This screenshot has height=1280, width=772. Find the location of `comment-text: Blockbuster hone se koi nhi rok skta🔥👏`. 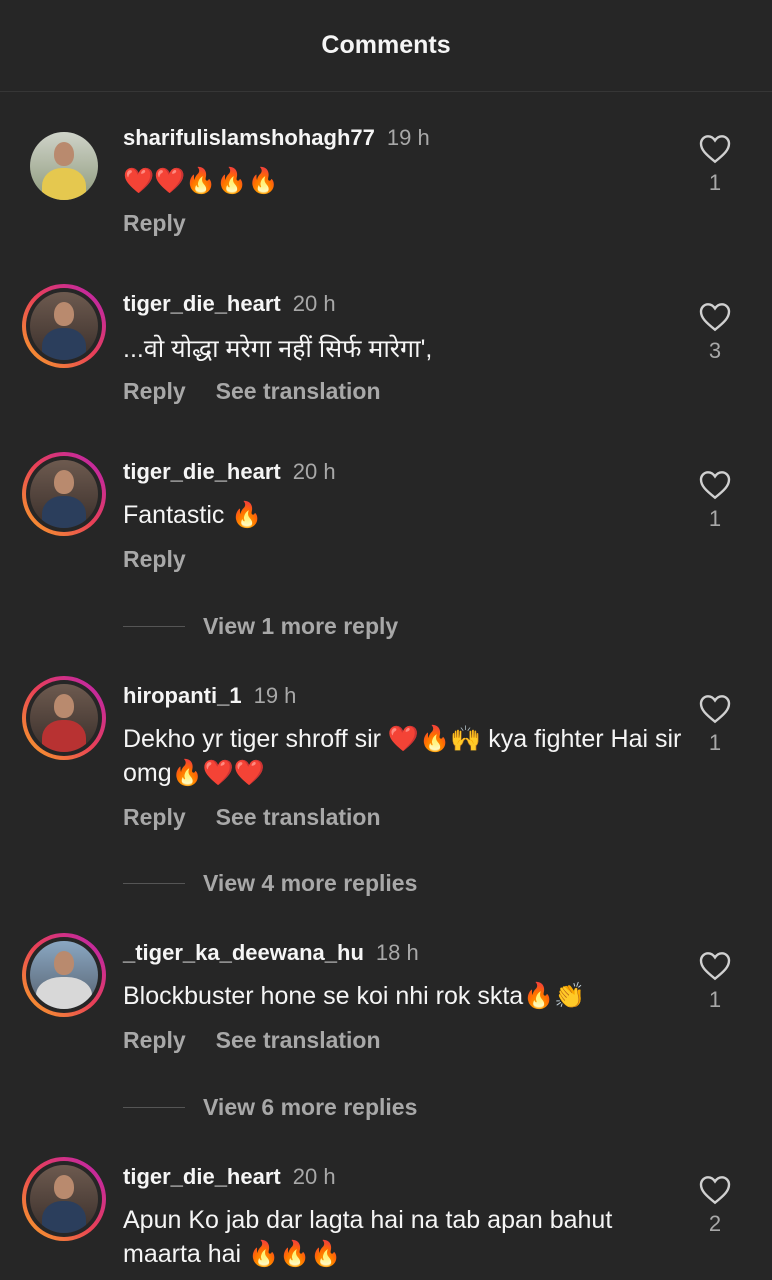

comment-text: Blockbuster hone se koi nhi rok skta🔥👏 is located at coordinates (354, 996).